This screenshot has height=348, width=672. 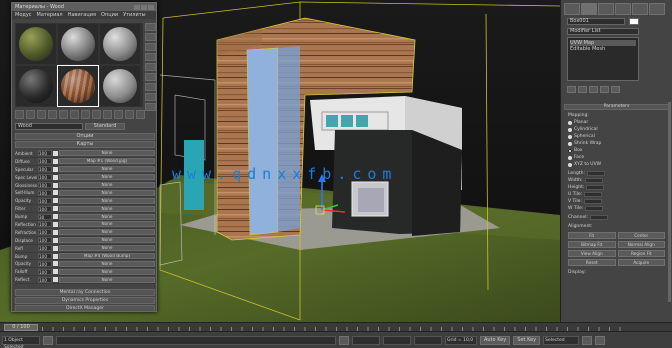 I want to click on material-editor-titlebar: Материалы - Wood, so click(x=84, y=7).